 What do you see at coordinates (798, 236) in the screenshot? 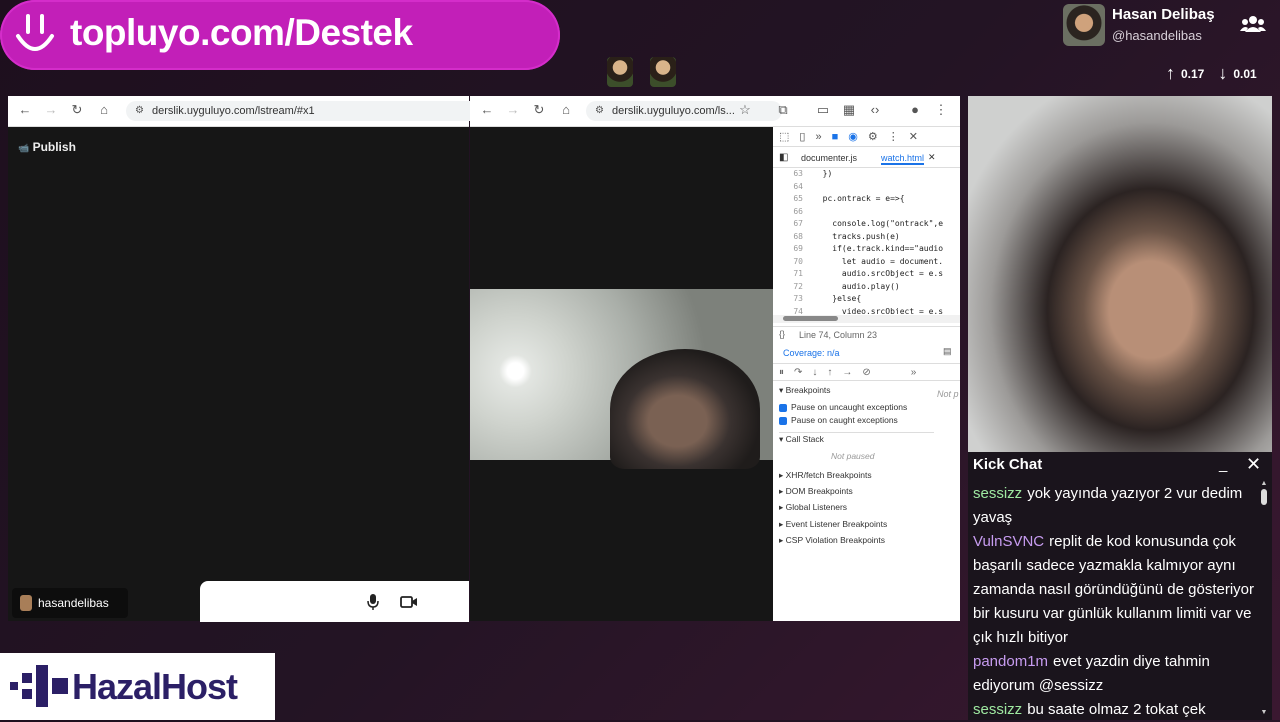
I see `line-number: 68` at bounding box center [798, 236].